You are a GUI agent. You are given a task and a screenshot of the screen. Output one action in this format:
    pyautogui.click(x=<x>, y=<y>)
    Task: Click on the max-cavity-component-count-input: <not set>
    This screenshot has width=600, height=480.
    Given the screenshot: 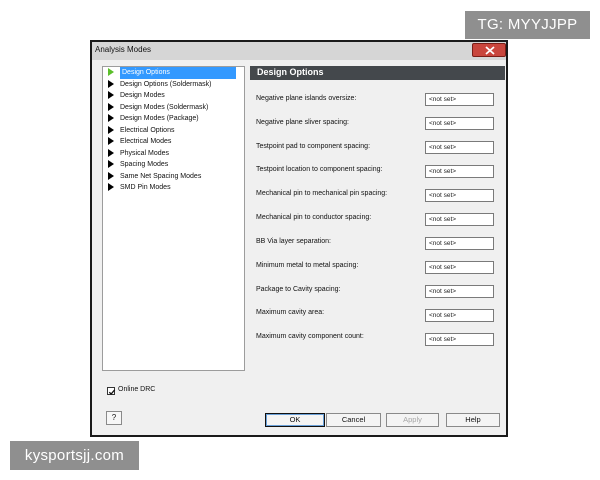 What is the action you would take?
    pyautogui.click(x=459, y=339)
    